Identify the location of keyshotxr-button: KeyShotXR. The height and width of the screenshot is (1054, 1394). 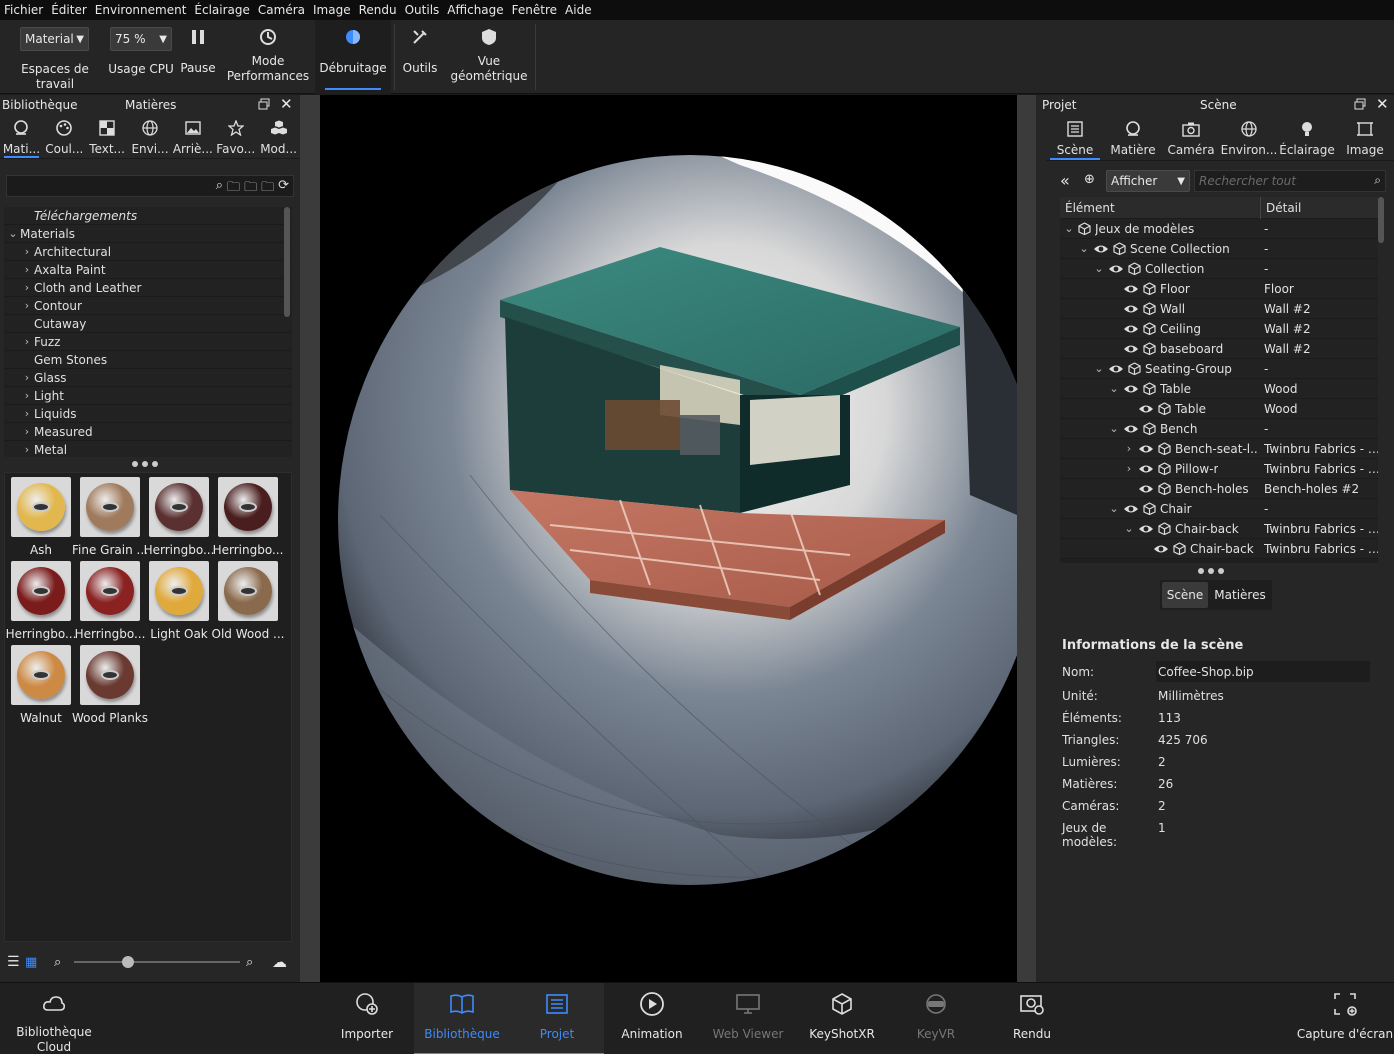
(842, 1018).